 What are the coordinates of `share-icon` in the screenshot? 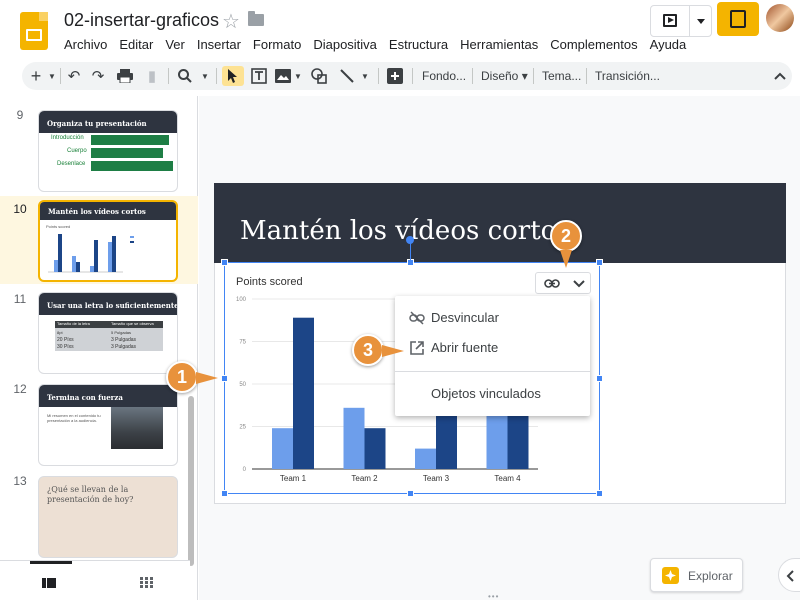 It's located at (738, 19).